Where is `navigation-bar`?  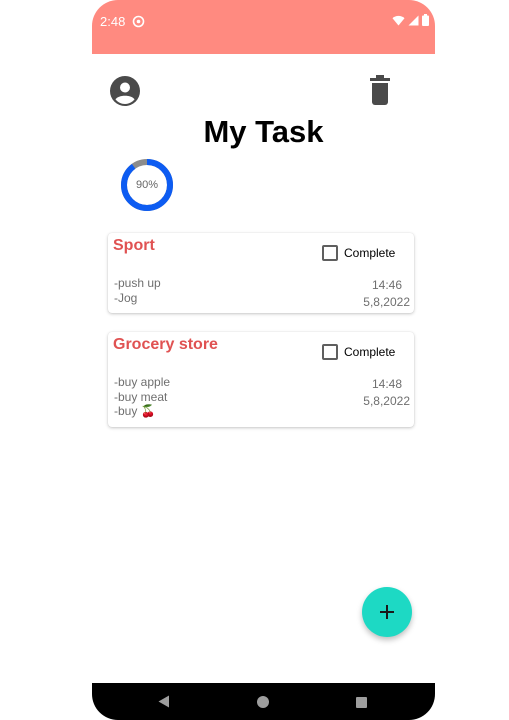
navigation-bar is located at coordinates (263, 701).